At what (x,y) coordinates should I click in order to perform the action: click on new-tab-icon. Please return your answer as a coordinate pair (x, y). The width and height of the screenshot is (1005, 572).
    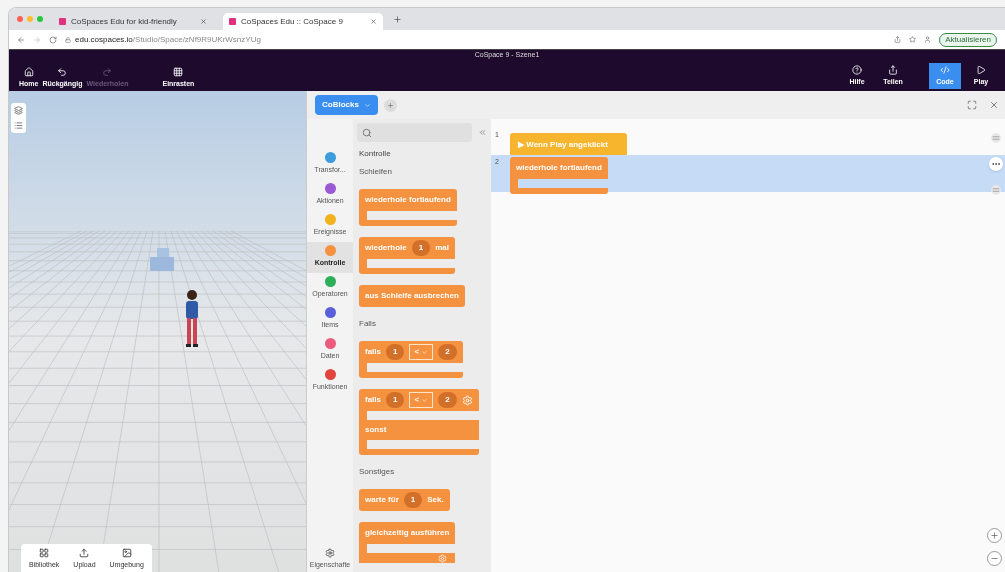
    Looking at the image, I should click on (397, 19).